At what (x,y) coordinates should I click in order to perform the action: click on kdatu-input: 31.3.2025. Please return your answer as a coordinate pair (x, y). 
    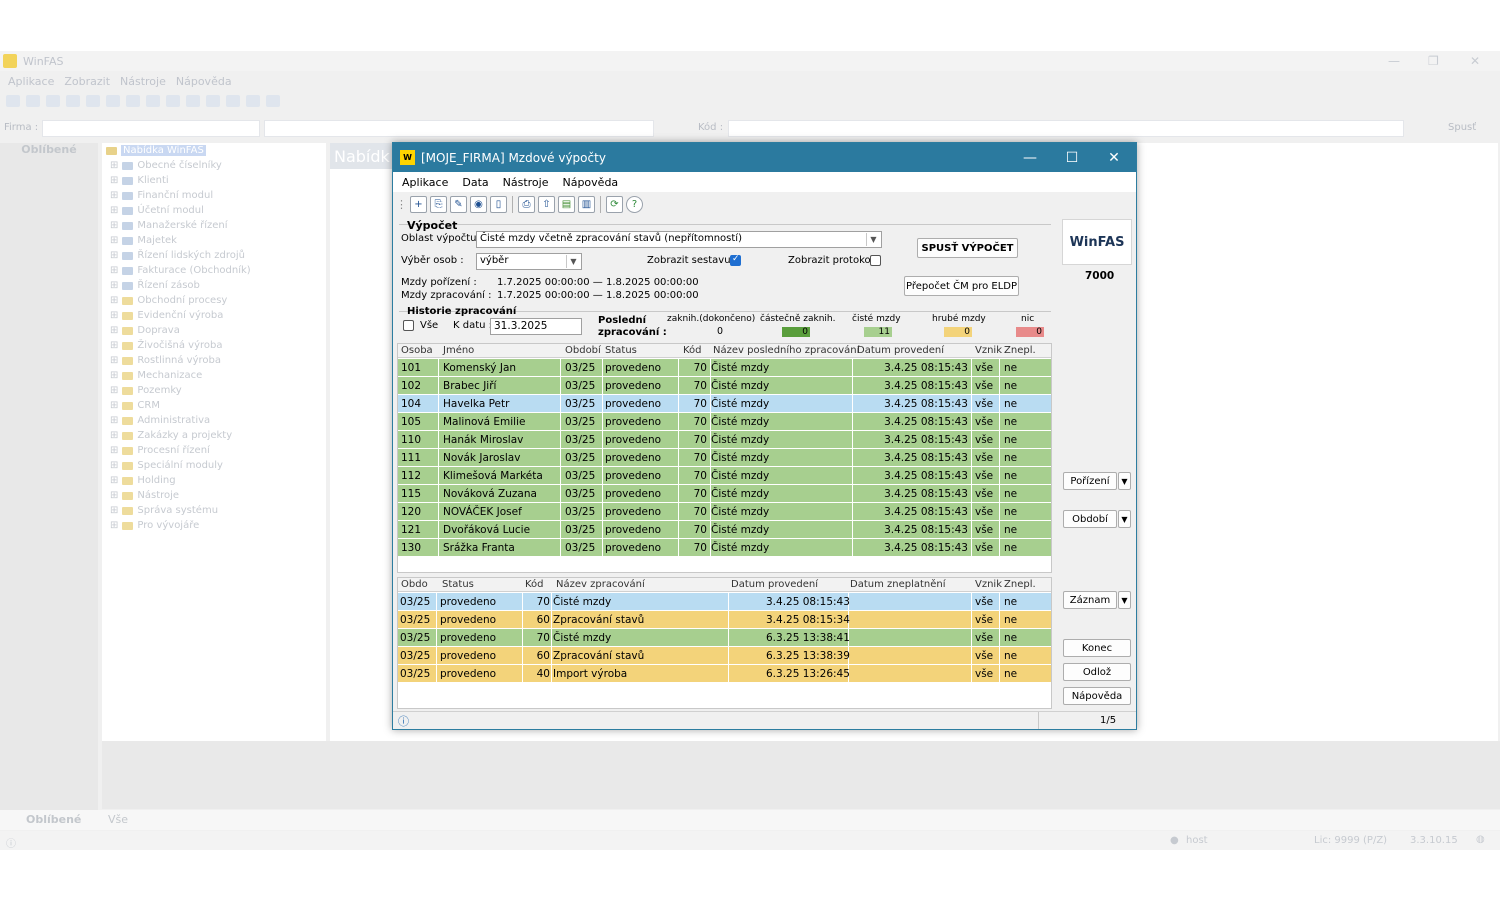
    Looking at the image, I should click on (536, 326).